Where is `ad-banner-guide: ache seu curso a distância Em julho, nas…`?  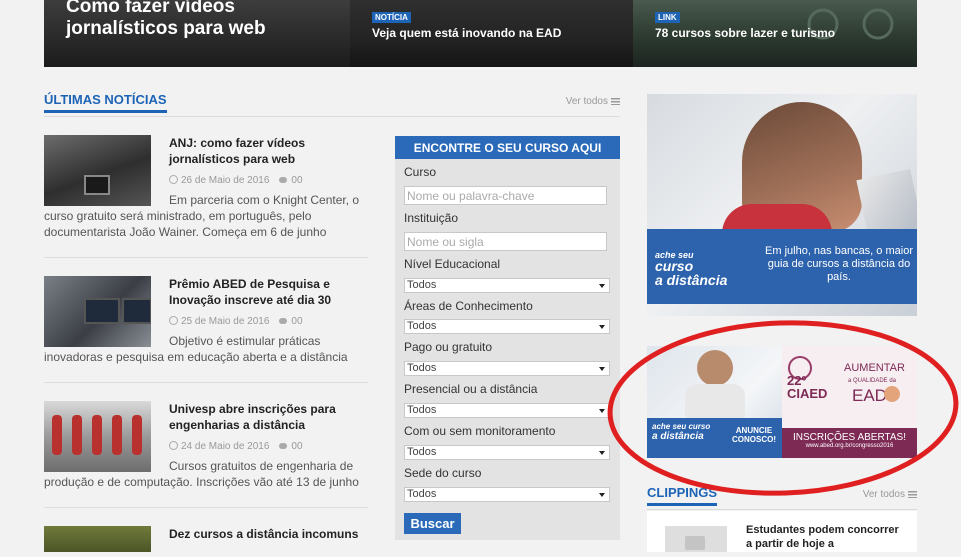 ad-banner-guide: ache seu curso a distância Em julho, nas… is located at coordinates (782, 205).